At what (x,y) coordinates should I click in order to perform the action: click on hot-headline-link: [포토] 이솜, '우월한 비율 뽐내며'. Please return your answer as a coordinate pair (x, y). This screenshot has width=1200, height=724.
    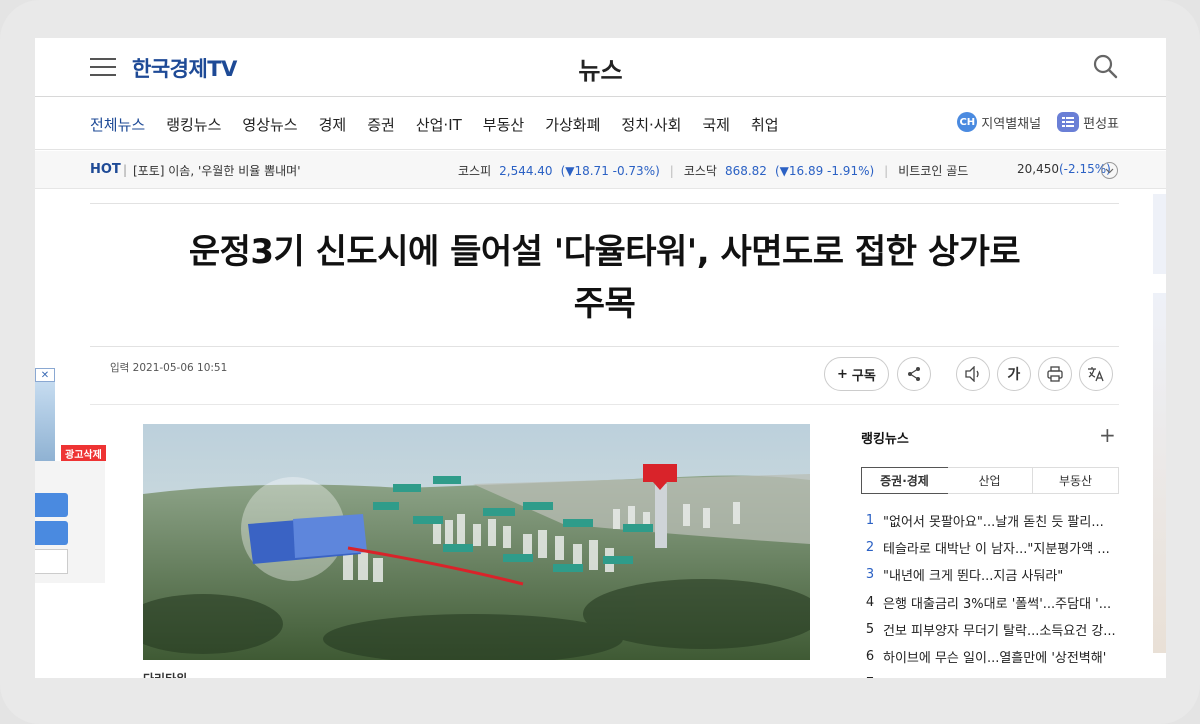
    Looking at the image, I should click on (217, 170).